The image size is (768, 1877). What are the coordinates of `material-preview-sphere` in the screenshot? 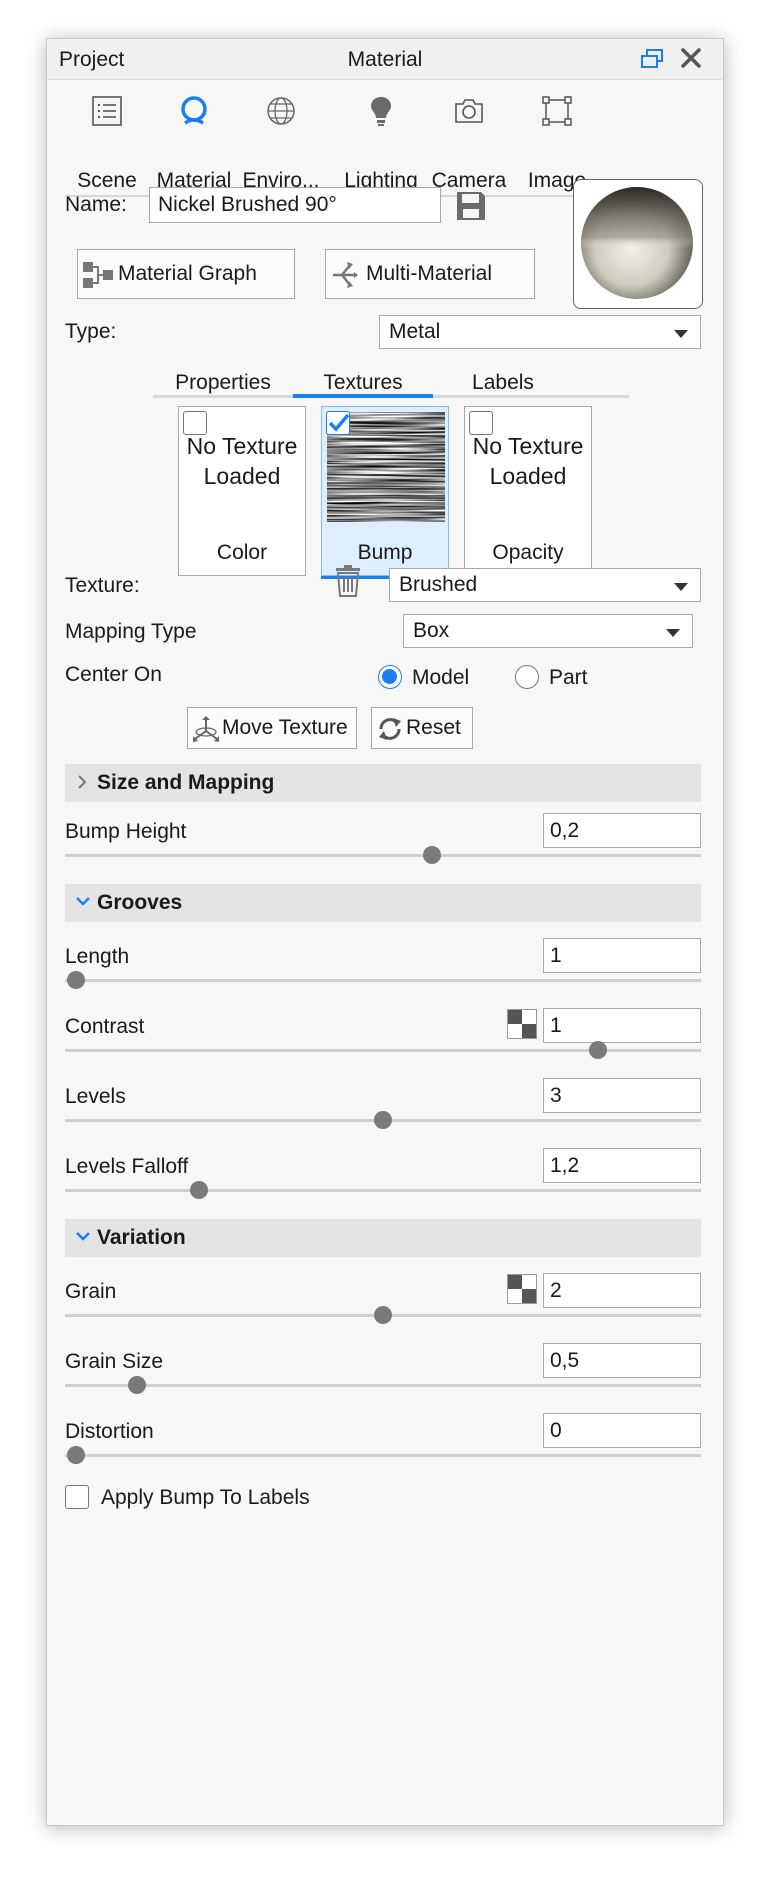 It's located at (637, 243).